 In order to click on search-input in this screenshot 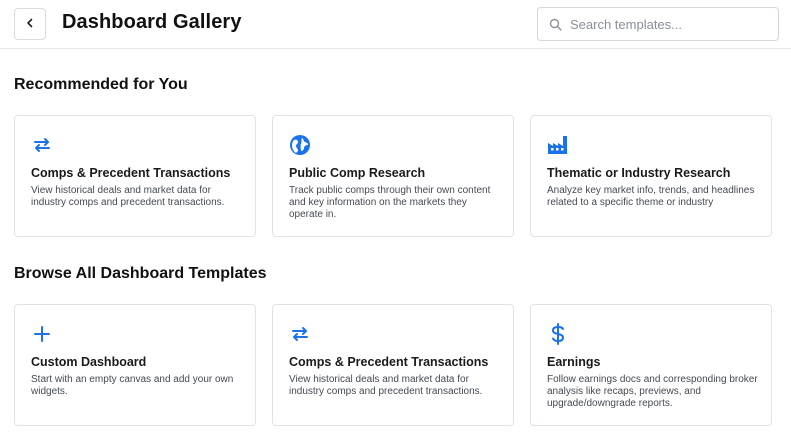, I will do `click(670, 24)`.